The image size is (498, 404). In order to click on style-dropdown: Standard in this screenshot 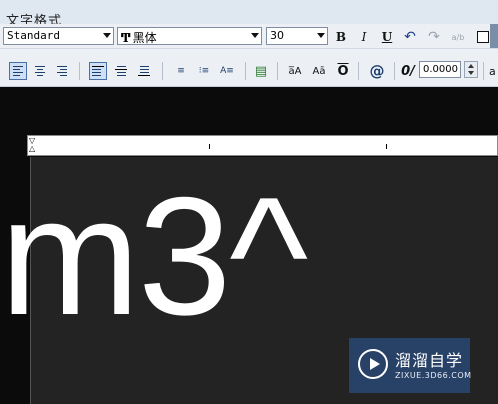, I will do `click(58, 36)`.